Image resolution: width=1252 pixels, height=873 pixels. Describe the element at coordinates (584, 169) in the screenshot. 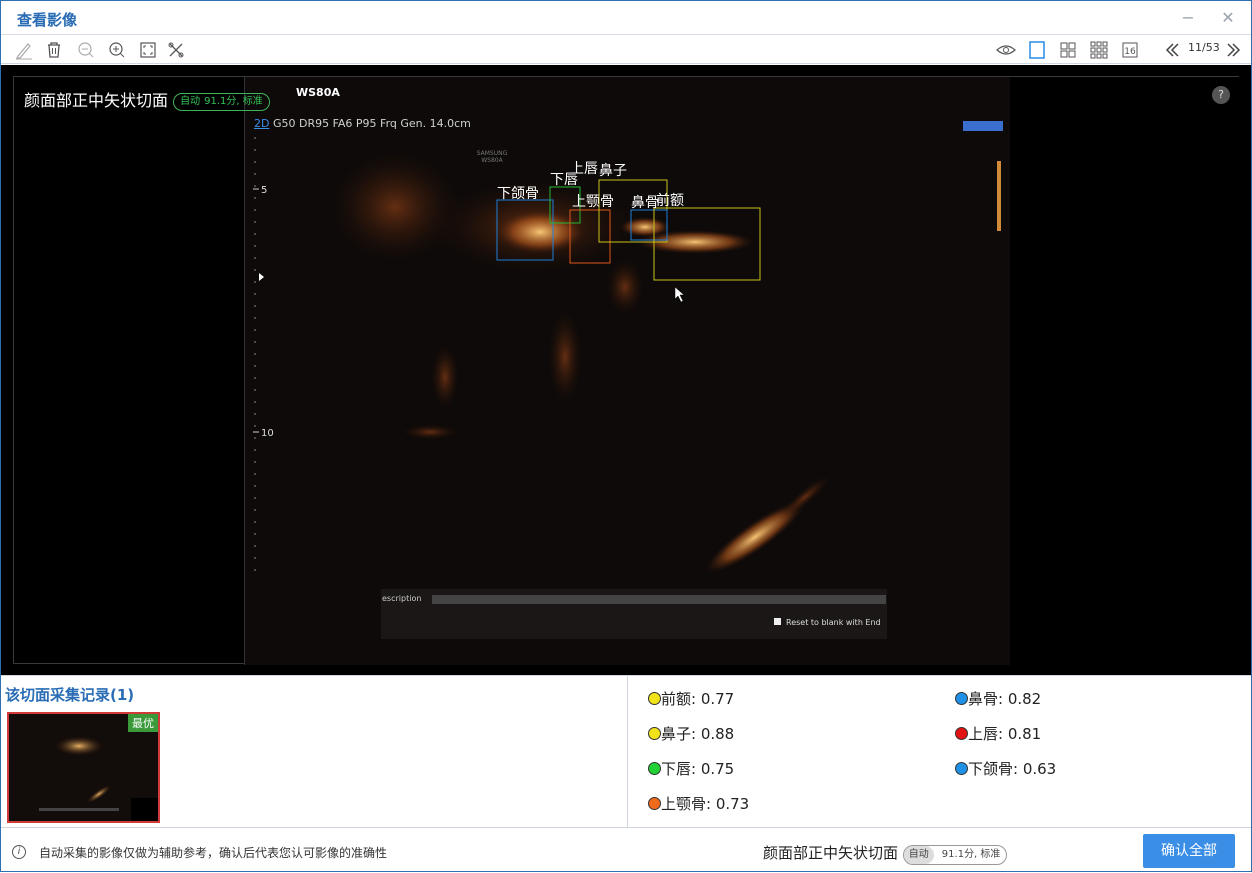

I see `label-upper-lip: 上唇` at that location.